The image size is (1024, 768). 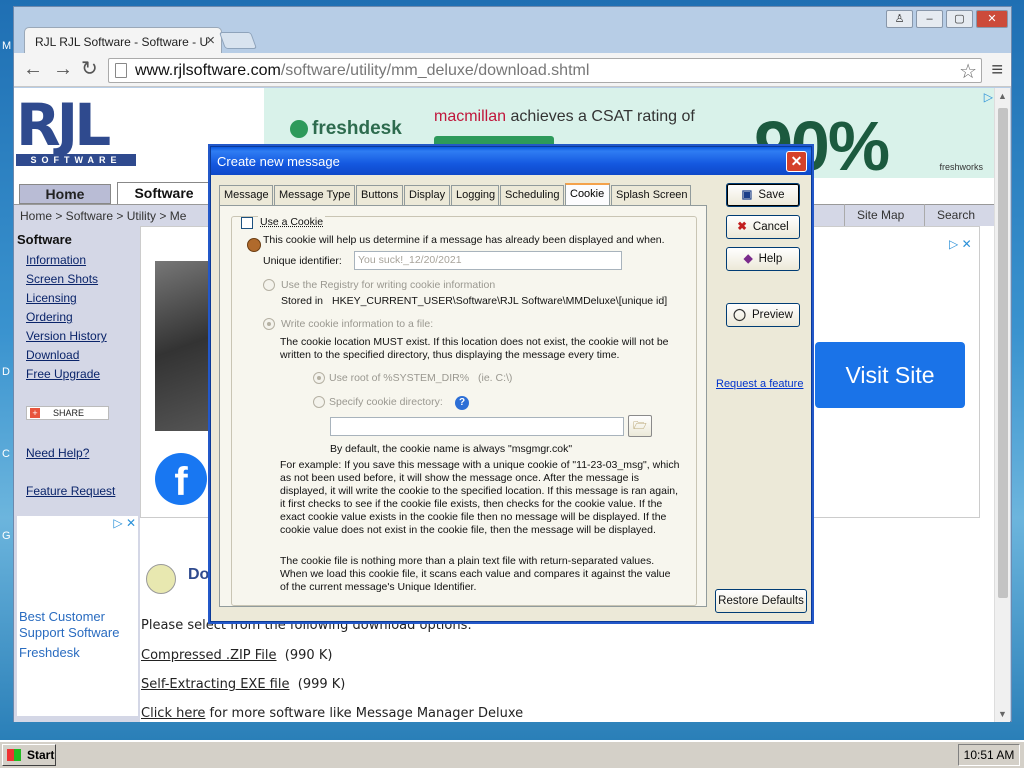 What do you see at coordinates (208, 70) in the screenshot?
I see `url-host: www.rjlsoftware.com` at bounding box center [208, 70].